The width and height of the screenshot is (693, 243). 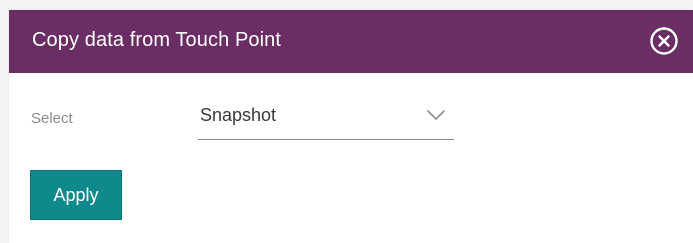 What do you see at coordinates (326, 118) in the screenshot?
I see `snapshot-select: Snapshot` at bounding box center [326, 118].